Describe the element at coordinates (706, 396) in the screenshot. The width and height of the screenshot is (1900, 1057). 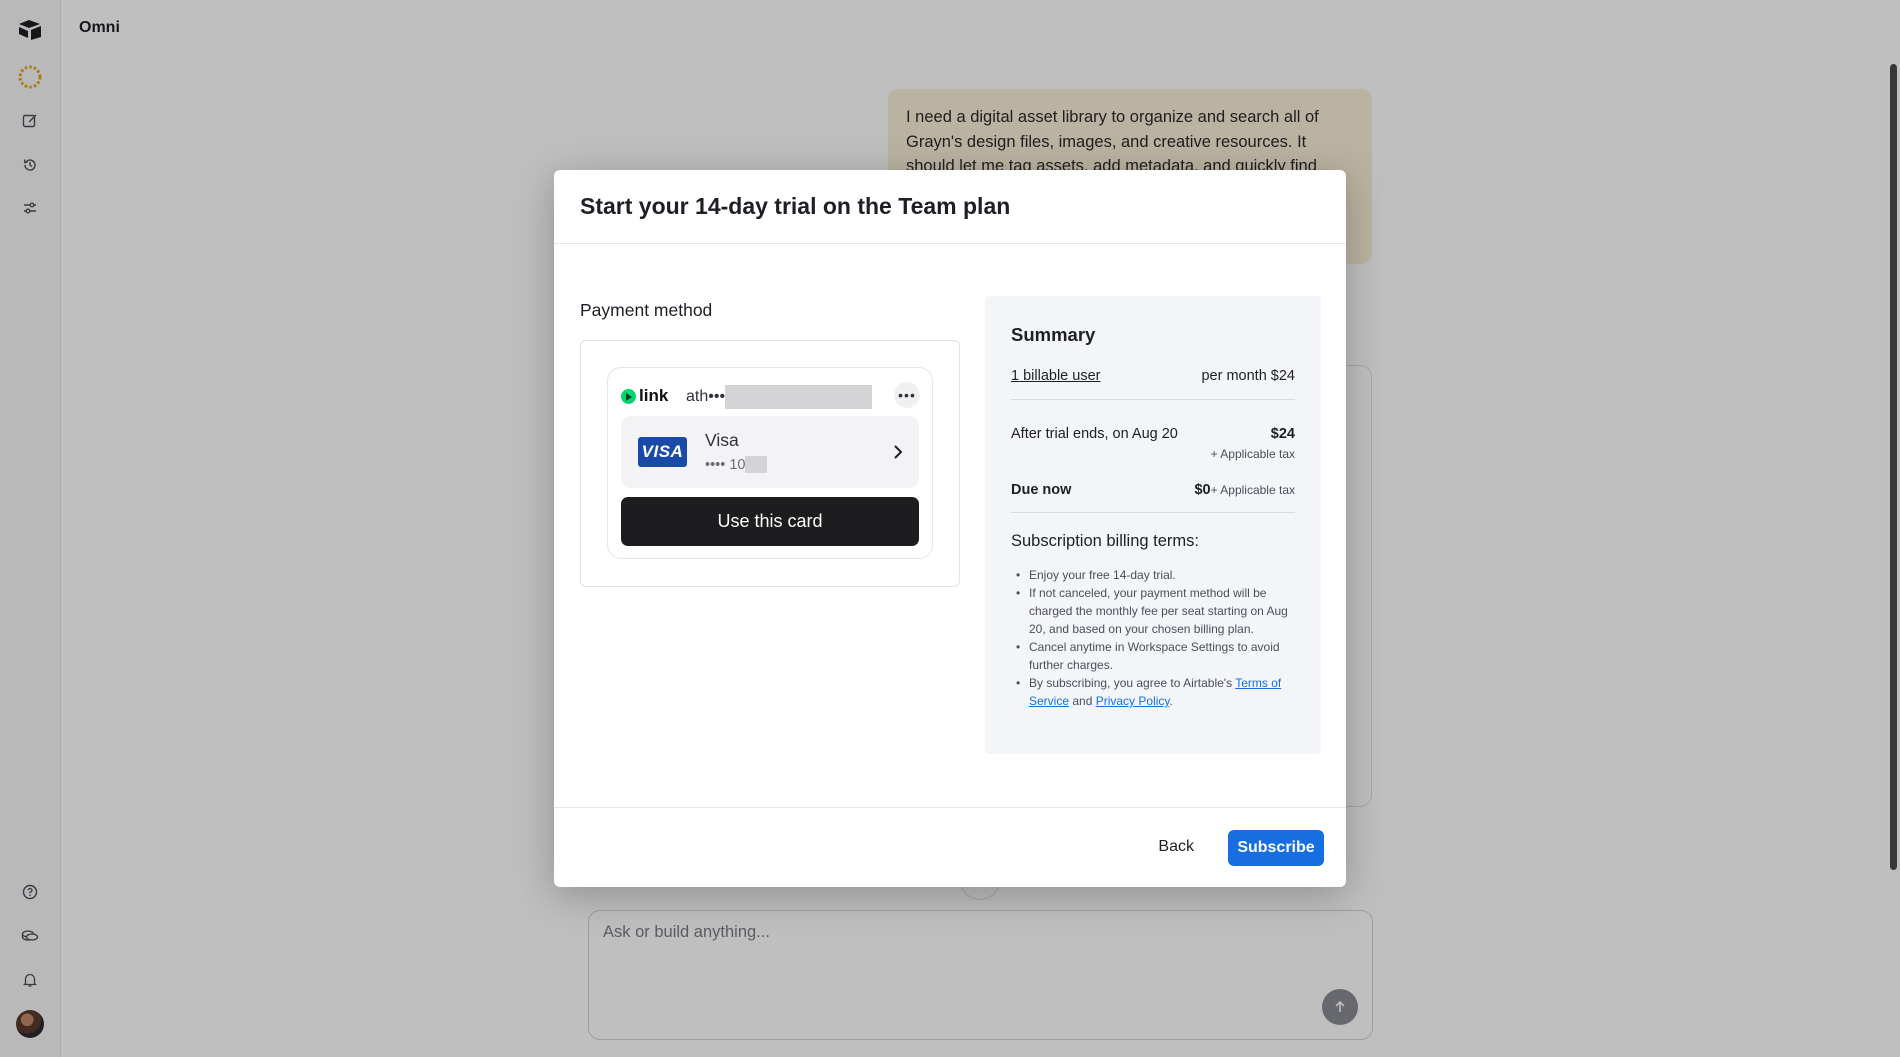
I see `link-email-prefix: ath•••` at that location.